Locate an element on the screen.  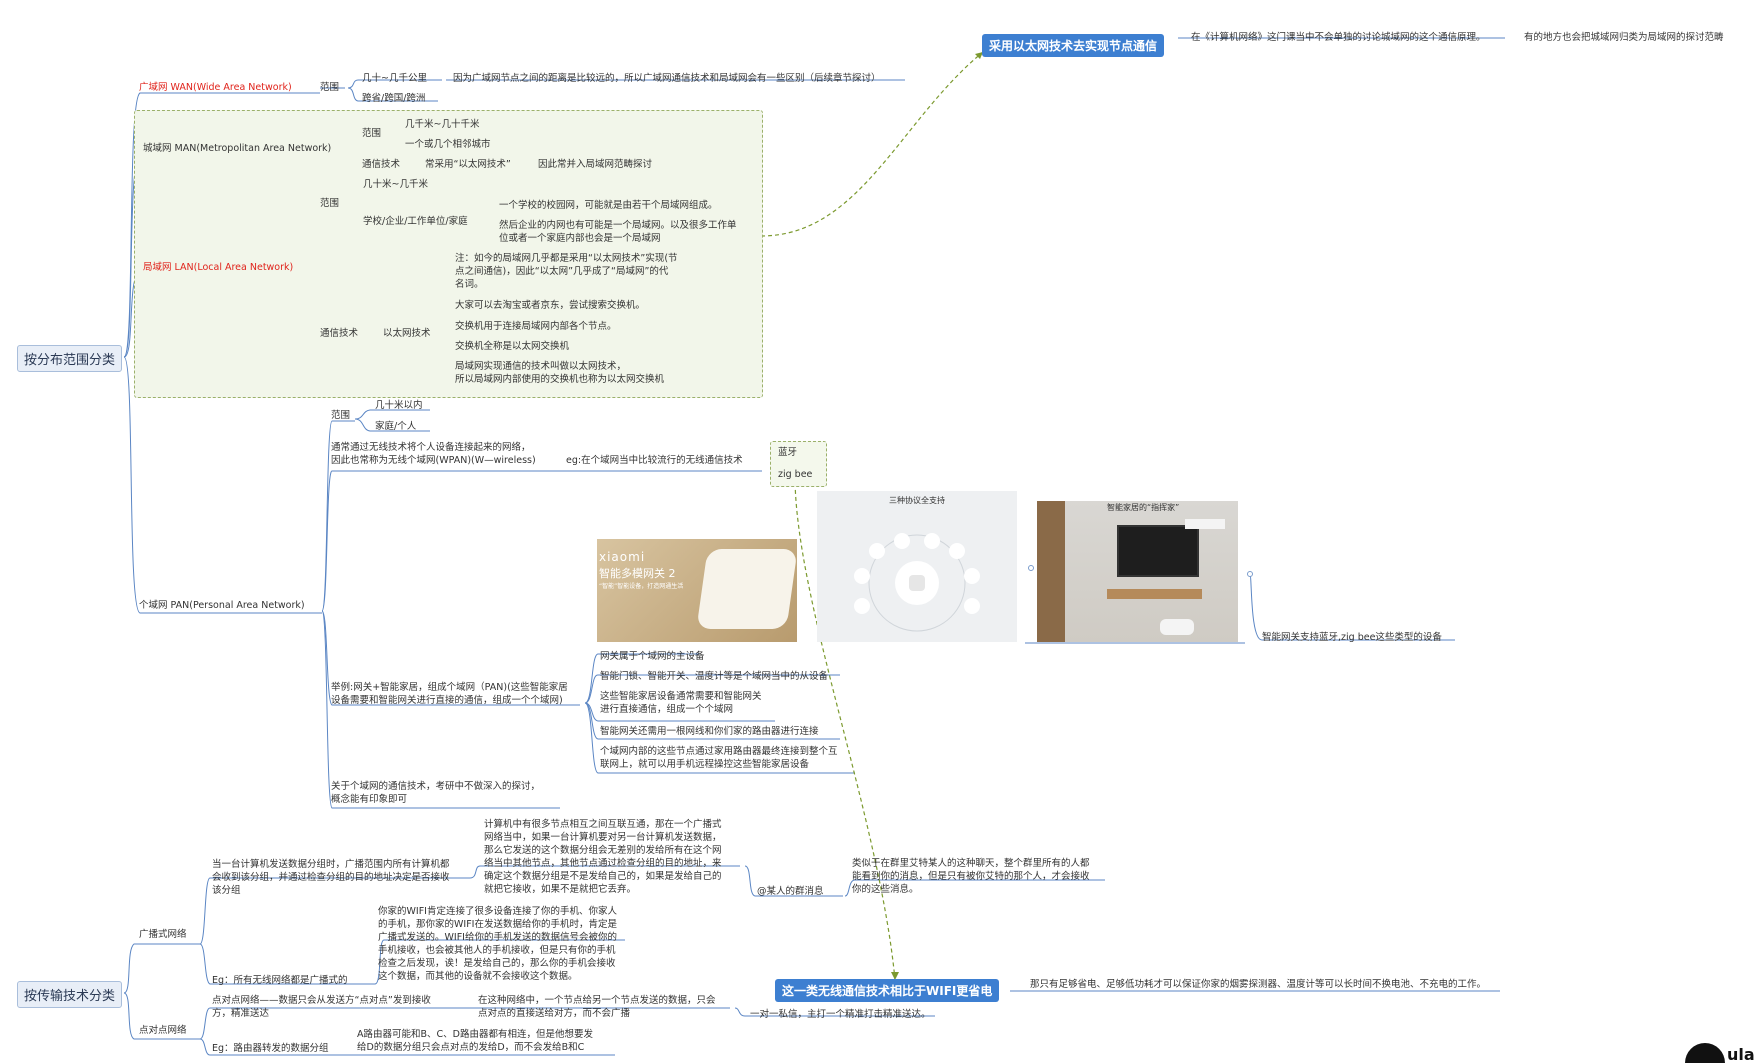
logo-text: ula is located at coordinates (1741, 1054).